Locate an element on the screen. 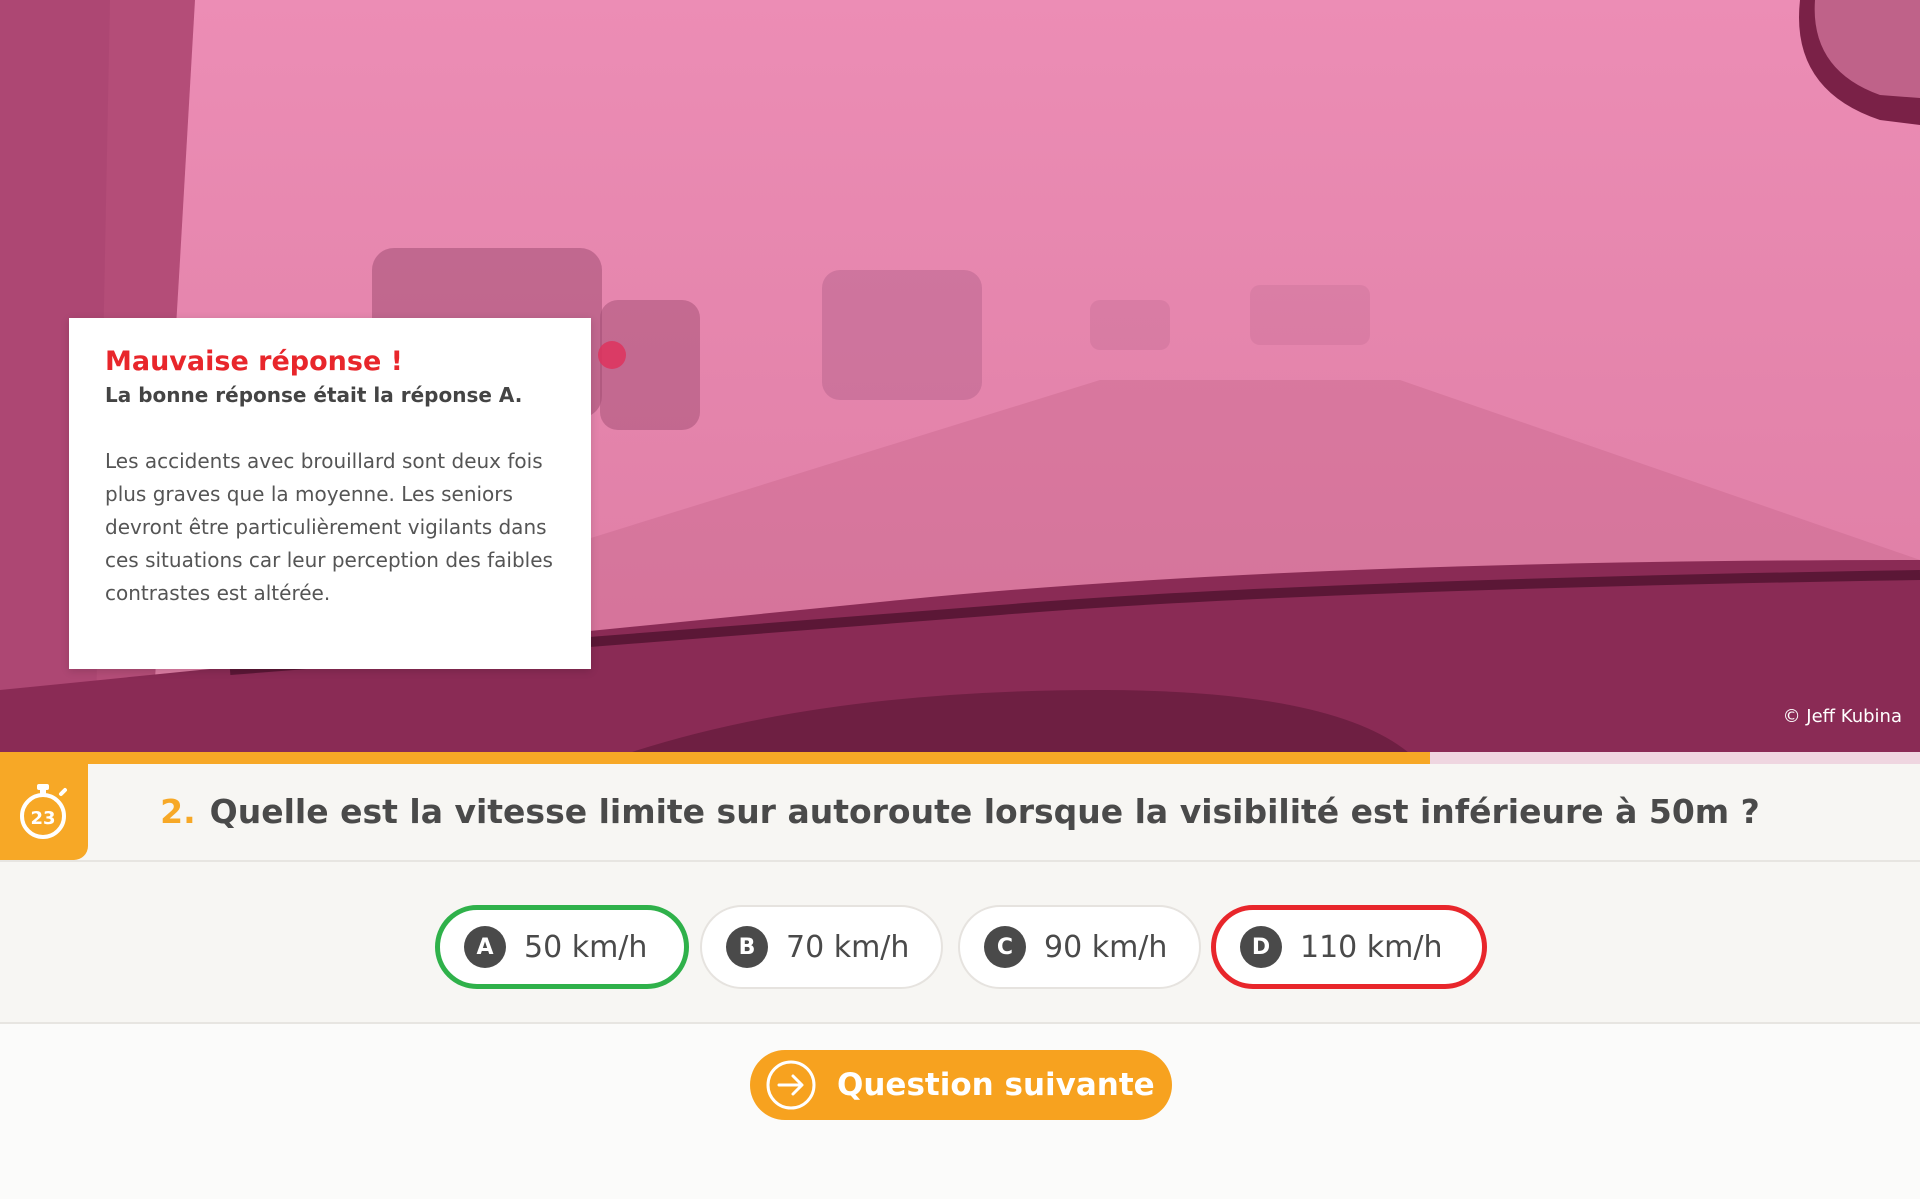 This screenshot has width=1920, height=1199. answer-option-a: A 50 km/h is located at coordinates (562, 947).